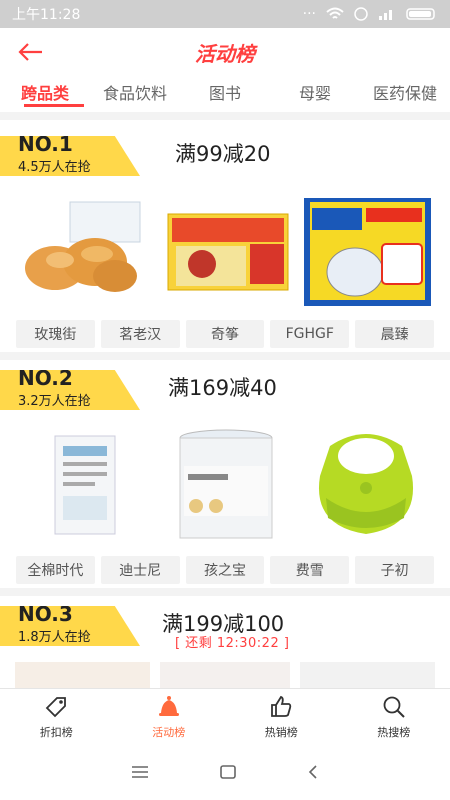  Describe the element at coordinates (82, 250) in the screenshot. I see `product-bread-image` at that location.